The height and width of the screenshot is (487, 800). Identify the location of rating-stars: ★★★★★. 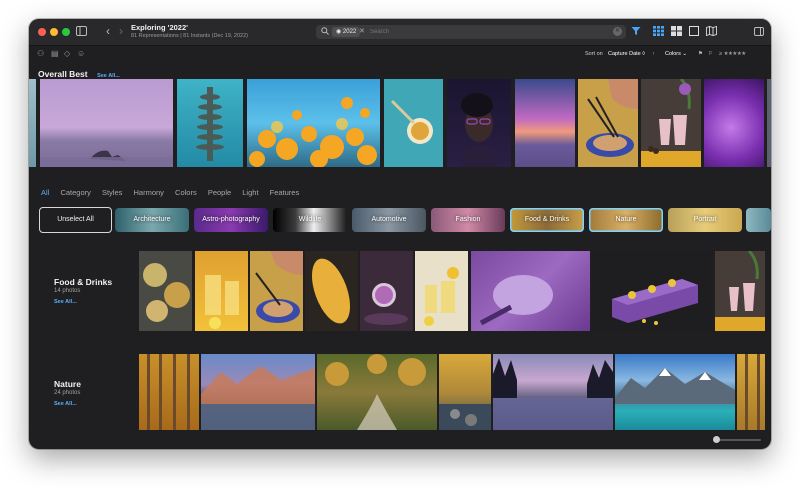
(735, 54).